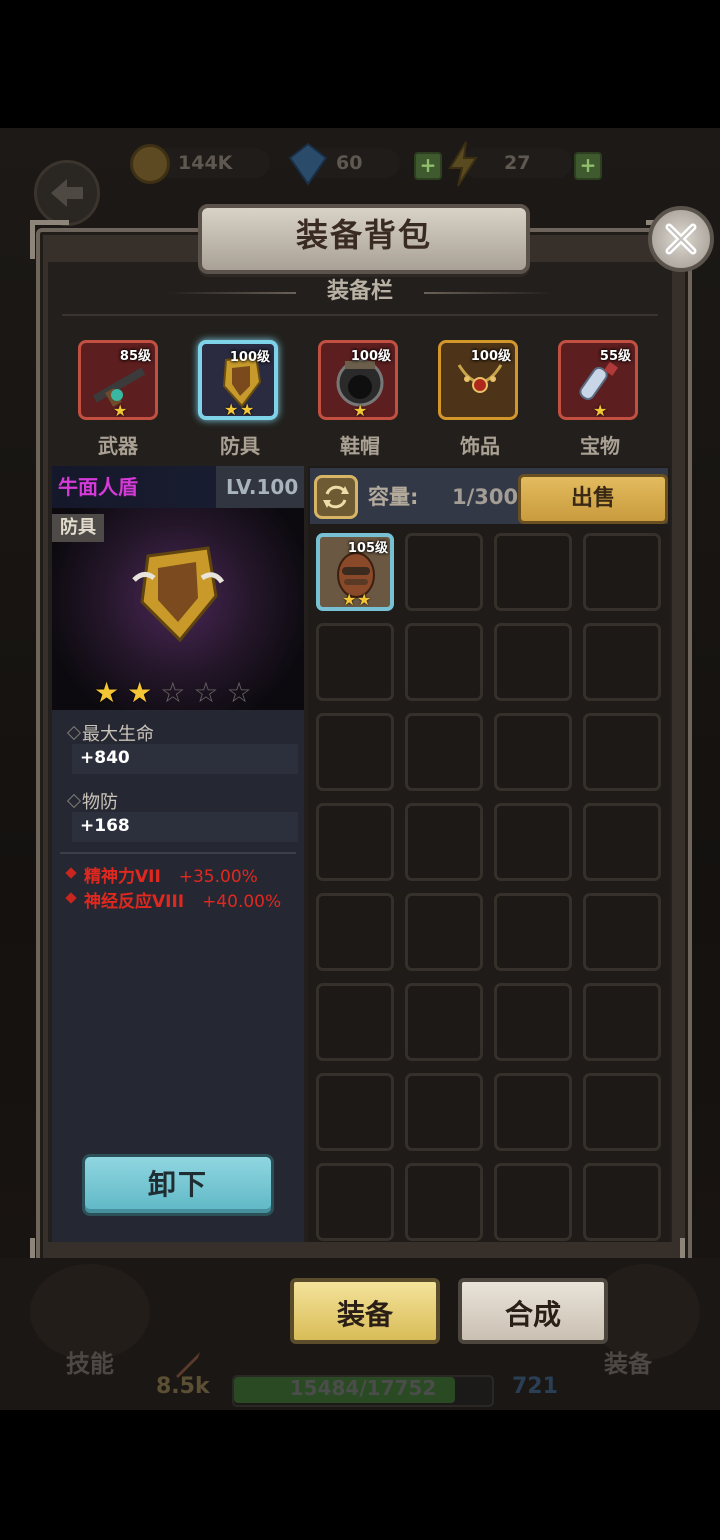  I want to click on capacity-label: 容量:, so click(393, 497).